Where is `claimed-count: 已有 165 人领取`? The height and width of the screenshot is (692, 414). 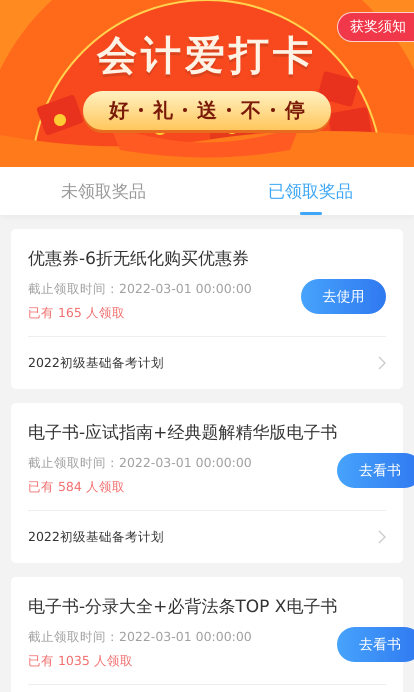
claimed-count: 已有 165 人领取 is located at coordinates (77, 313).